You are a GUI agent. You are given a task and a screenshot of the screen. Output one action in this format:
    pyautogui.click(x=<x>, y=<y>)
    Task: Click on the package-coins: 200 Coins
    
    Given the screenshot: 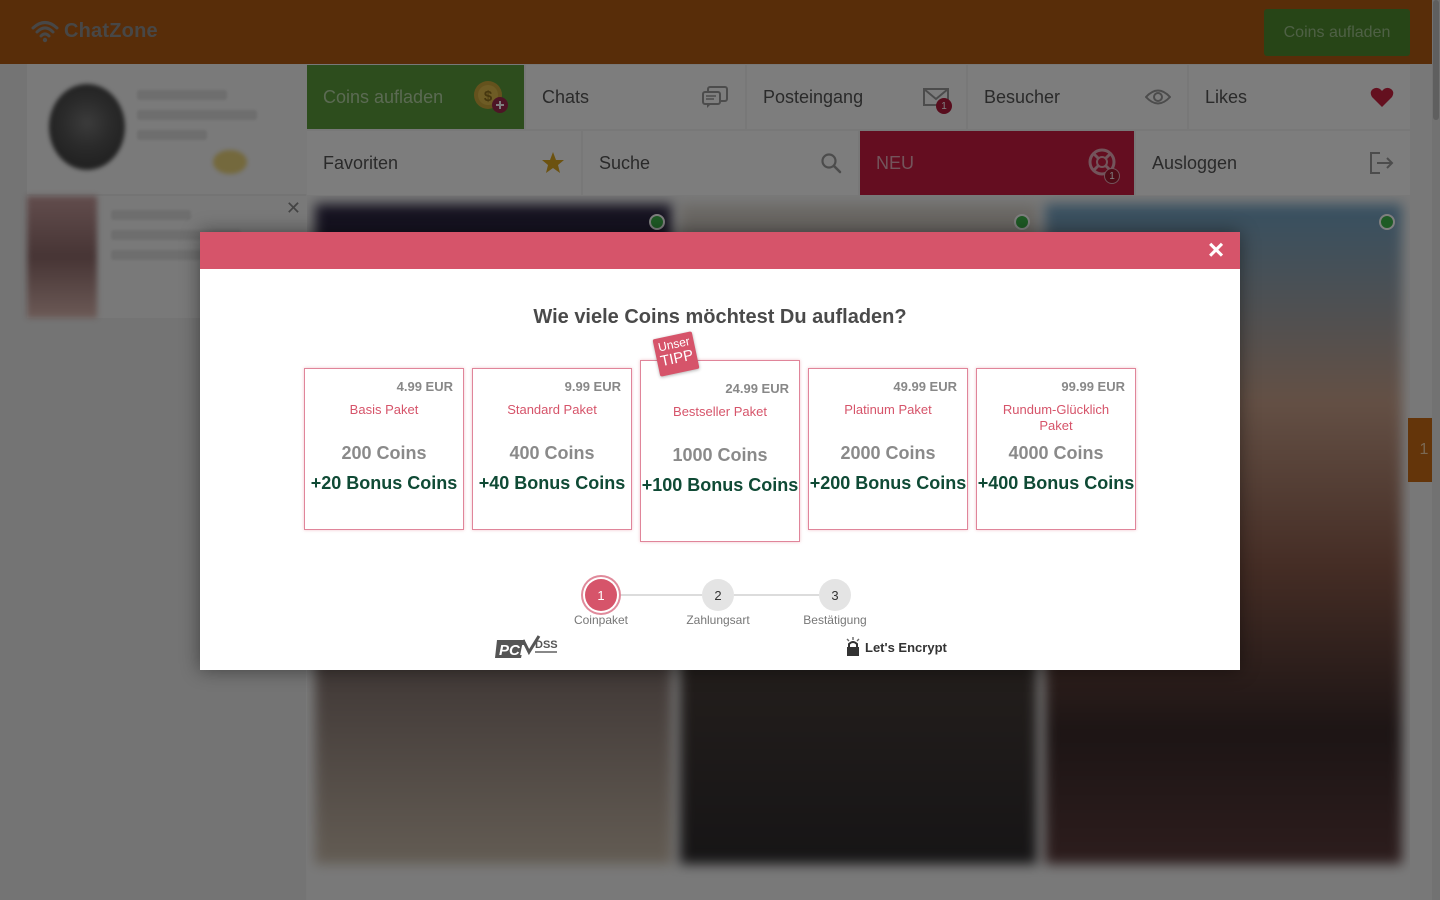 What is the action you would take?
    pyautogui.click(x=384, y=453)
    